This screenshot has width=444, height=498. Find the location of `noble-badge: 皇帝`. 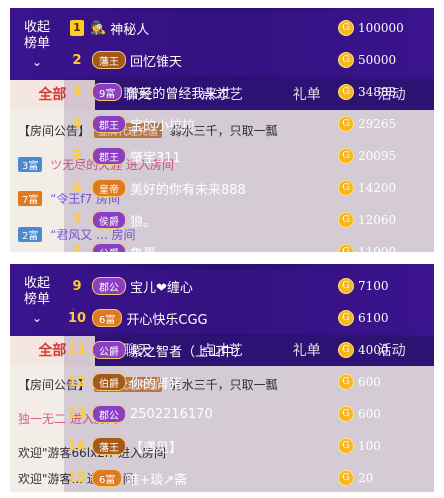

noble-badge: 皇帝 is located at coordinates (109, 188).